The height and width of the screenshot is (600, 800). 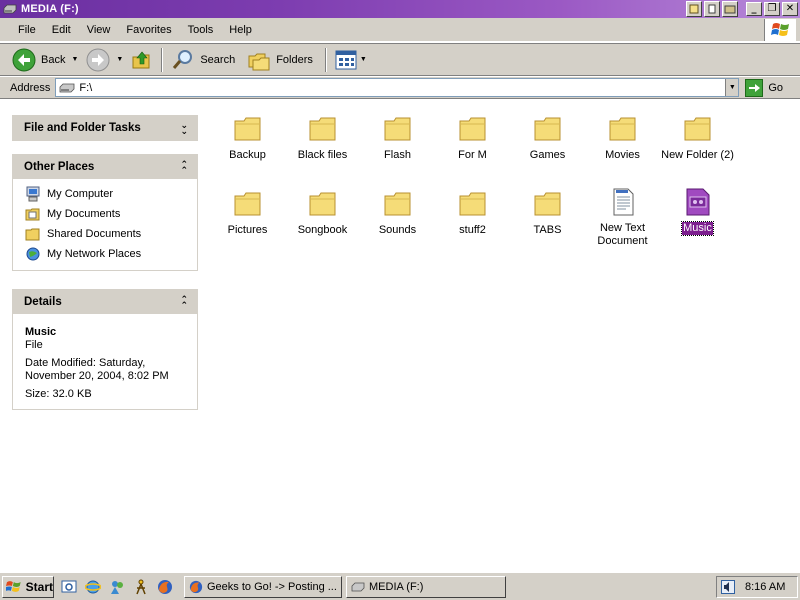 I want to click on other-places-header: Other Places ⌃ ⌃, so click(x=105, y=167).